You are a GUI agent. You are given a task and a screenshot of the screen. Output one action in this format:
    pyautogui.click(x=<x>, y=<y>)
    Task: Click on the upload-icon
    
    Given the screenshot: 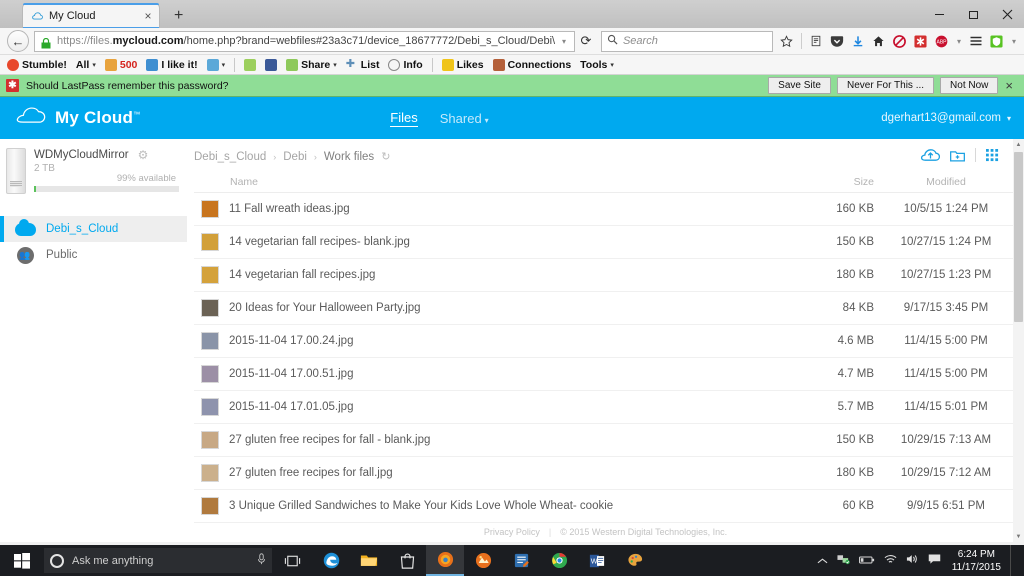 What is the action you would take?
    pyautogui.click(x=930, y=155)
    